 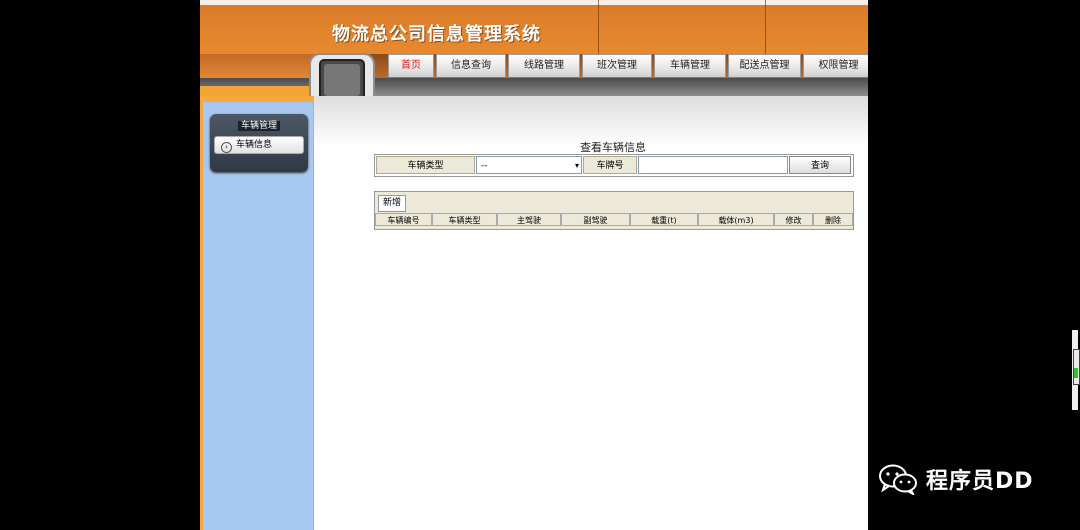 What do you see at coordinates (713, 165) in the screenshot?
I see `plate-number-input` at bounding box center [713, 165].